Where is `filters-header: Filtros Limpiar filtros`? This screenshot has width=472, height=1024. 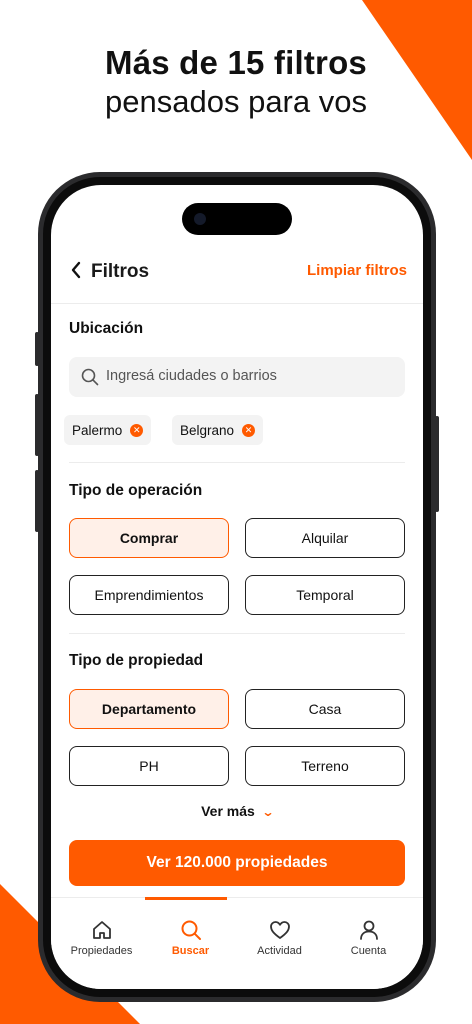 filters-header: Filtros Limpiar filtros is located at coordinates (237, 274).